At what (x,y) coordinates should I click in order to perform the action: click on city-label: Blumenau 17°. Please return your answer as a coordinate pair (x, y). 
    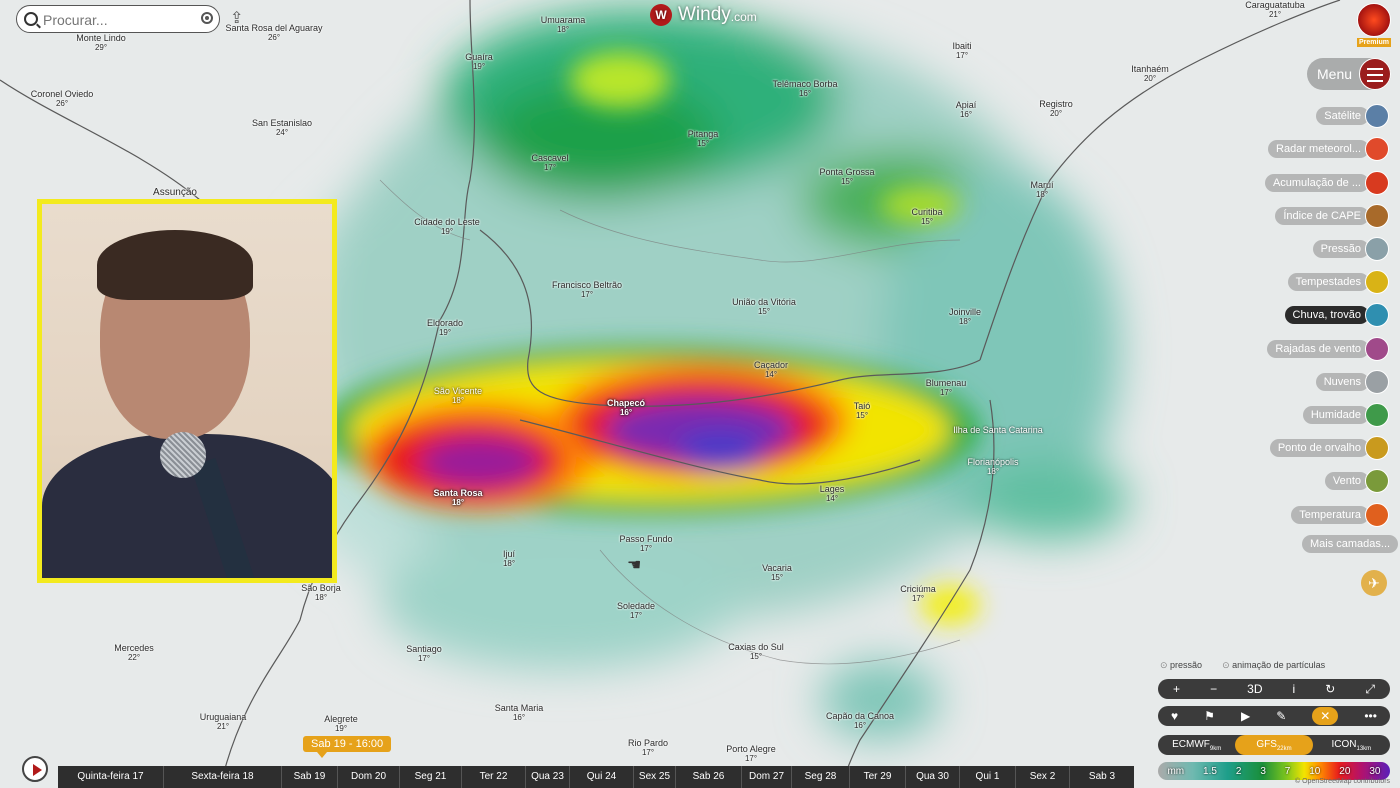
    Looking at the image, I should click on (946, 388).